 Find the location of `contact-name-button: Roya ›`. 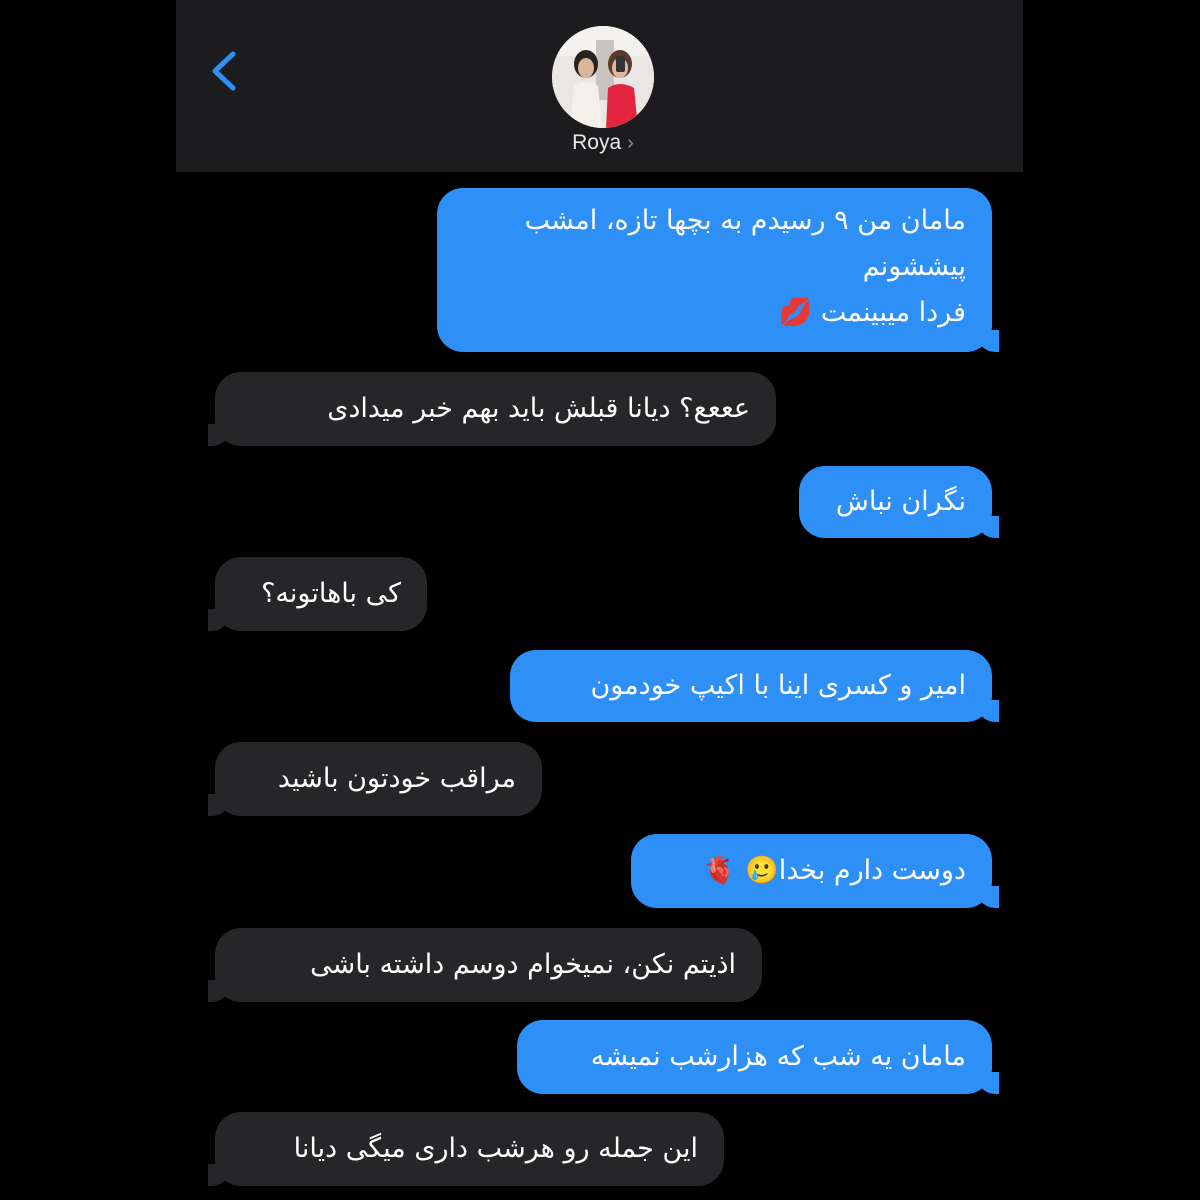

contact-name-button: Roya › is located at coordinates (603, 143).